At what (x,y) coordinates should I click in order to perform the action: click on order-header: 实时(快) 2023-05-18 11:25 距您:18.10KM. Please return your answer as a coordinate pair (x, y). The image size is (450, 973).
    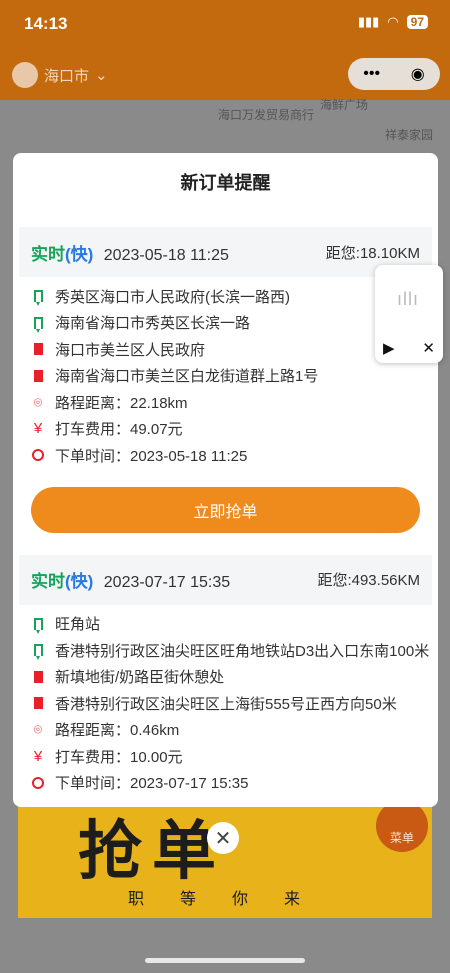
    Looking at the image, I should click on (225, 252).